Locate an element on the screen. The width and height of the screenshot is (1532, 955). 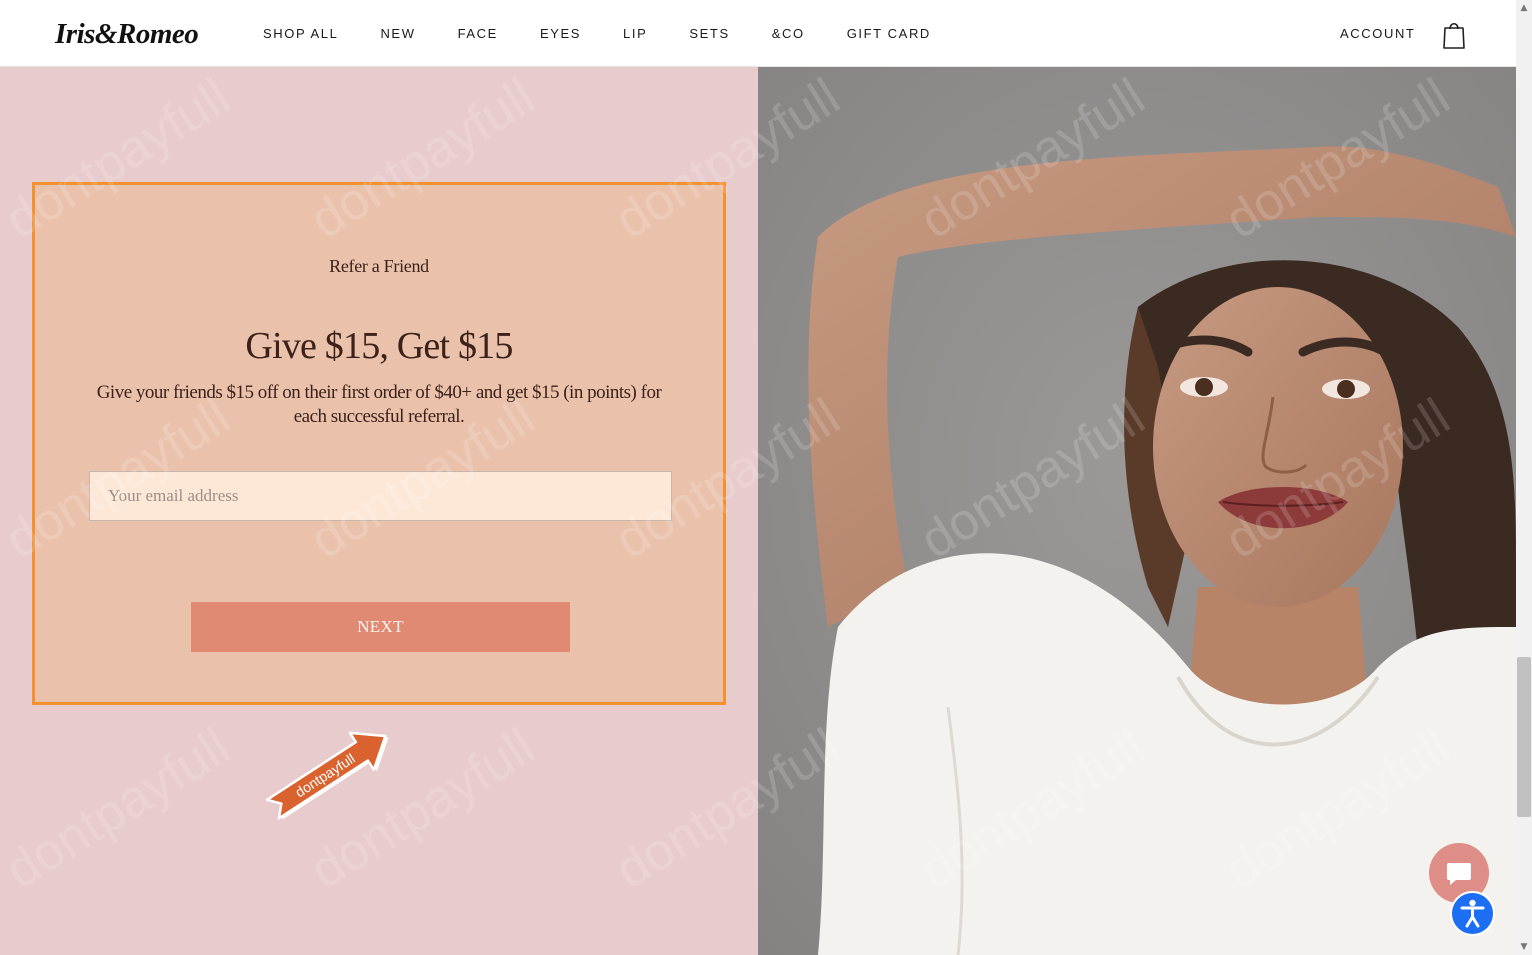
scrollbar-thumb is located at coordinates (1524, 737).